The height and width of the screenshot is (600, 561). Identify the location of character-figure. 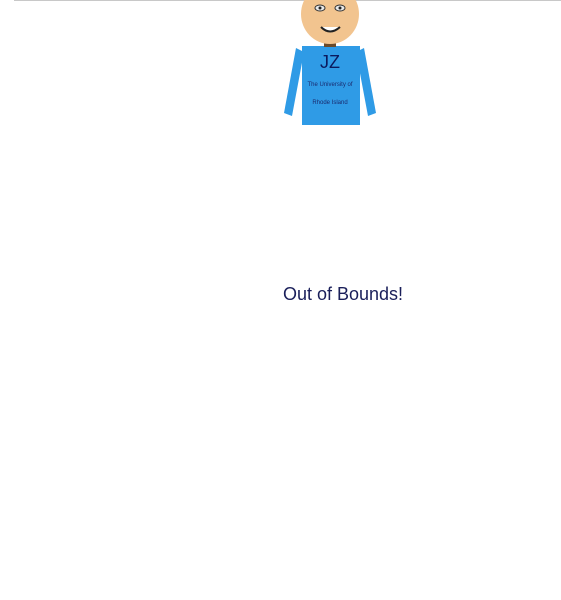
(330, 62).